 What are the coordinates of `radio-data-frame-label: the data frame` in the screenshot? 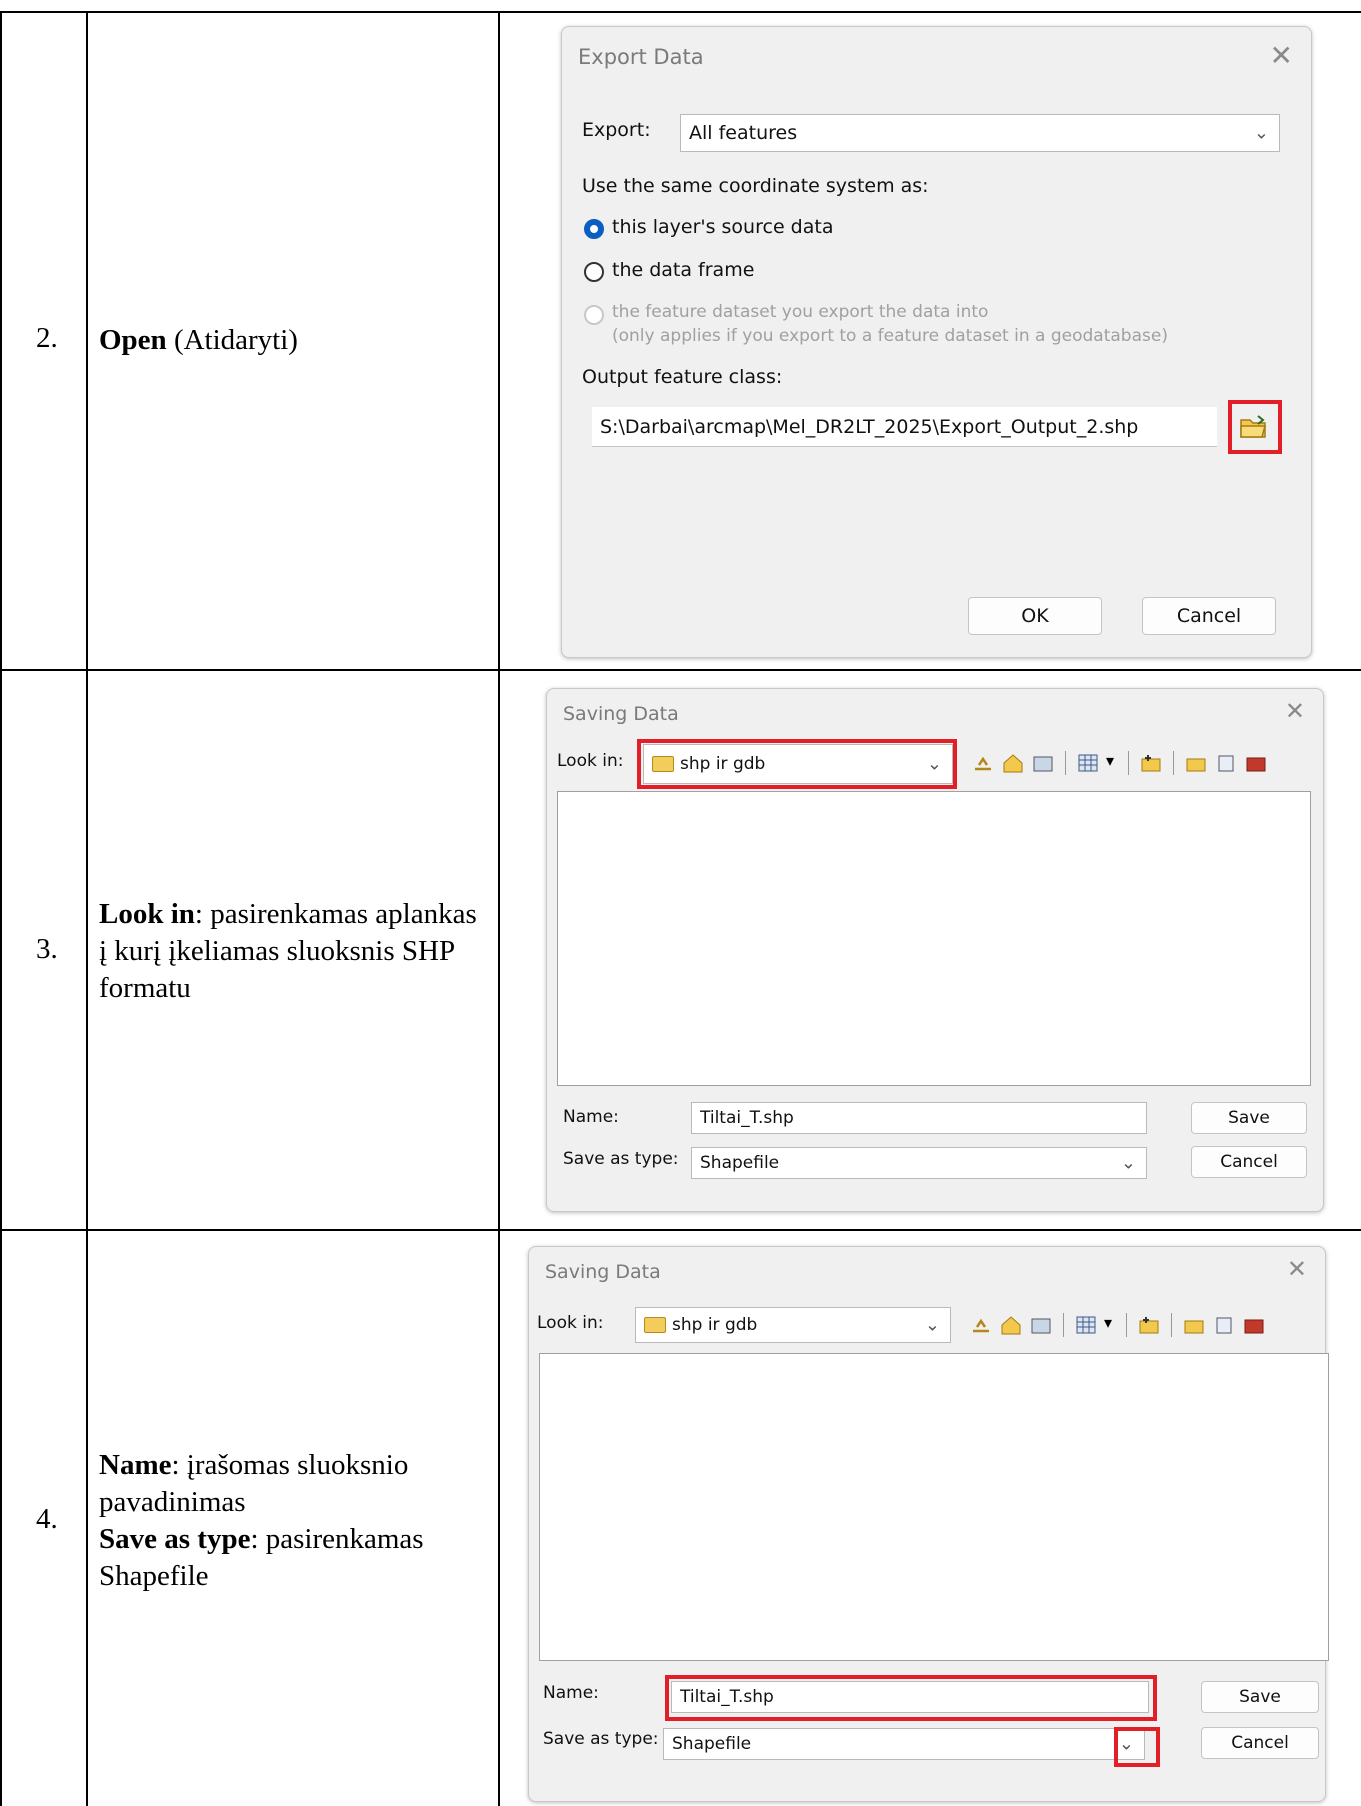 It's located at (683, 270).